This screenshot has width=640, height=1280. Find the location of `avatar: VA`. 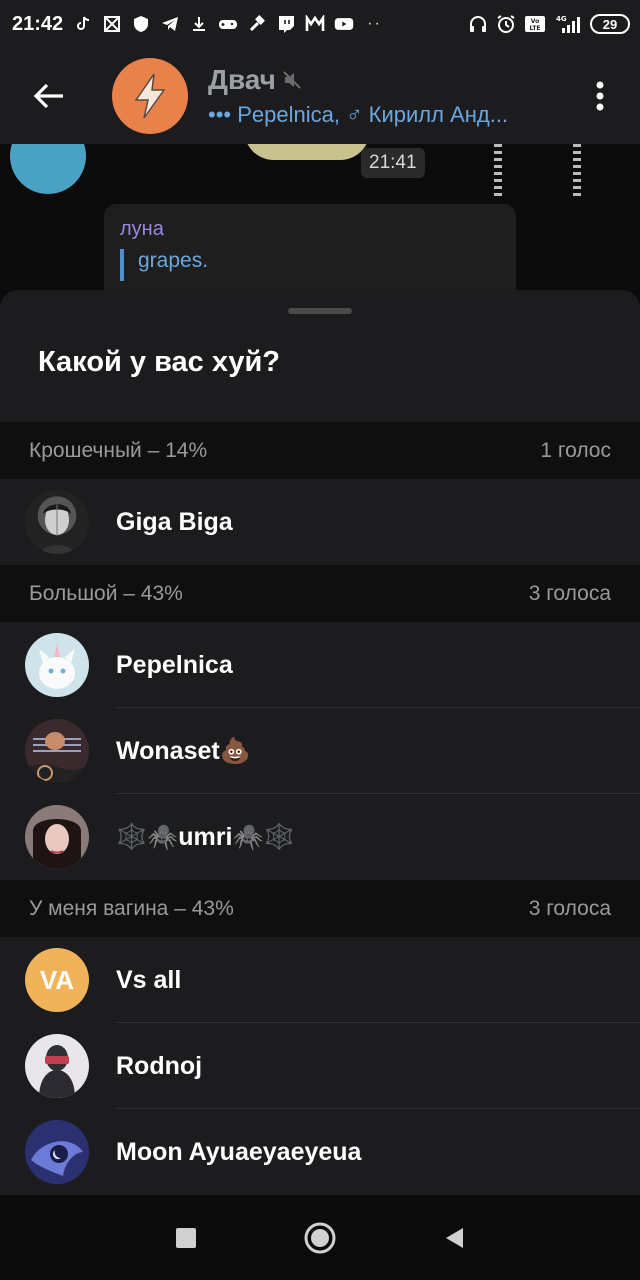

avatar: VA is located at coordinates (57, 980).